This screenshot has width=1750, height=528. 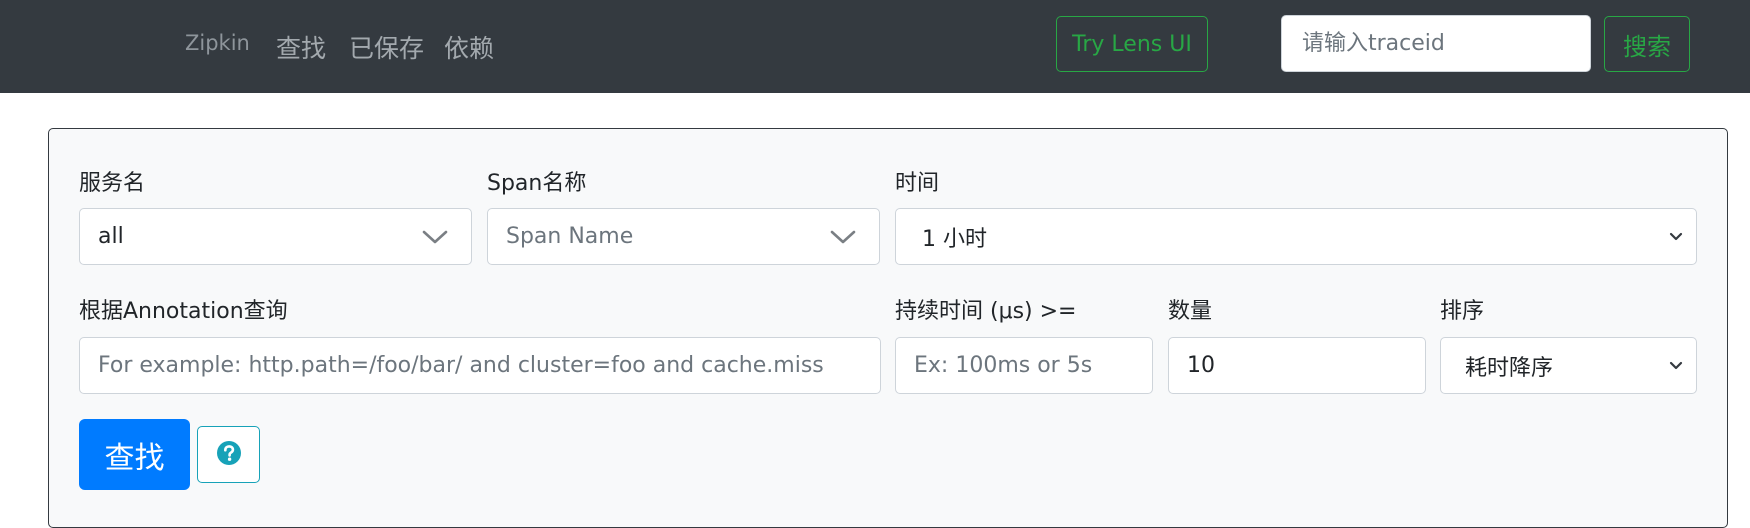 I want to click on find-traces-button: 查找, so click(x=134, y=454).